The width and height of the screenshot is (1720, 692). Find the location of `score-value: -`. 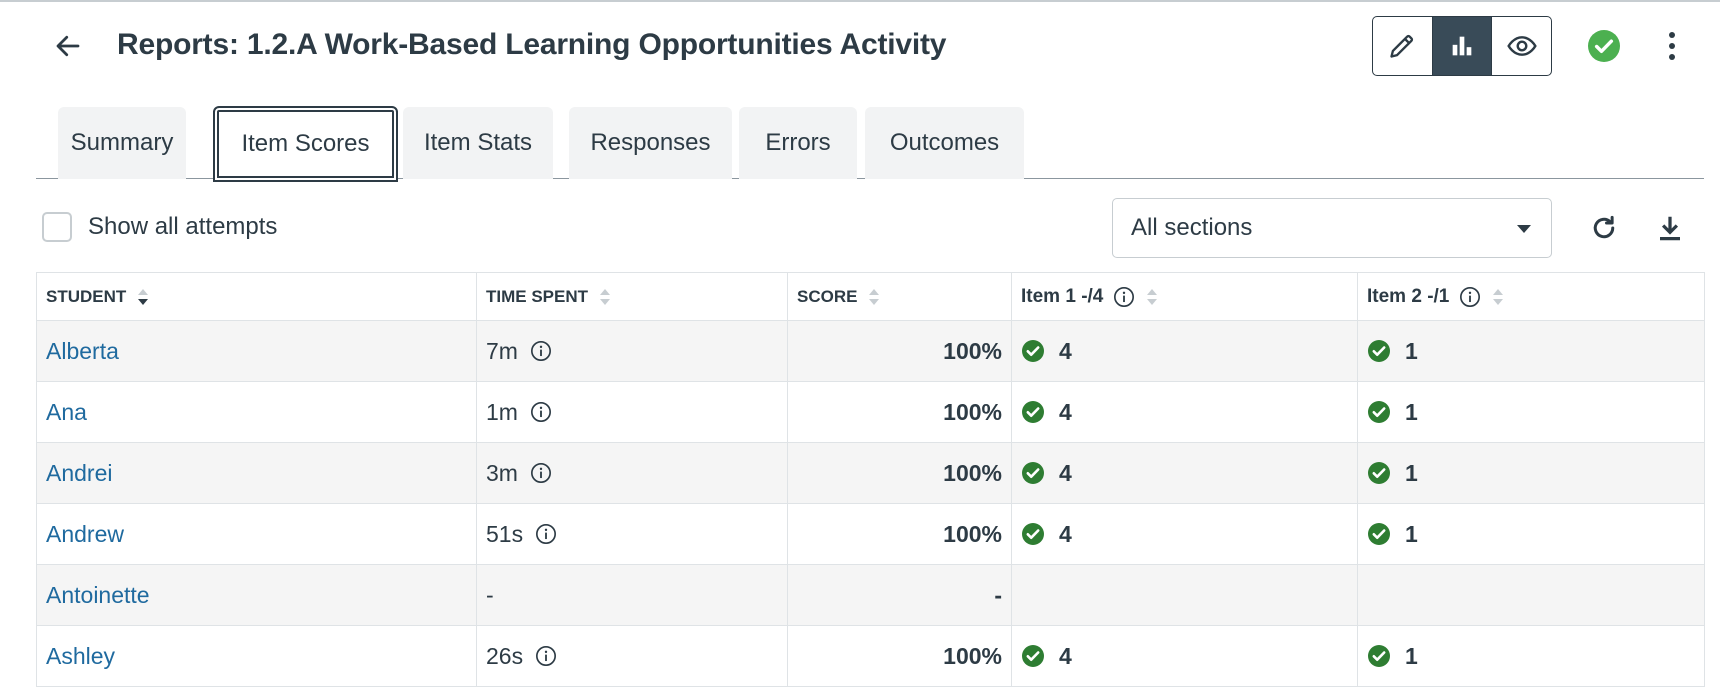

score-value: - is located at coordinates (998, 594).